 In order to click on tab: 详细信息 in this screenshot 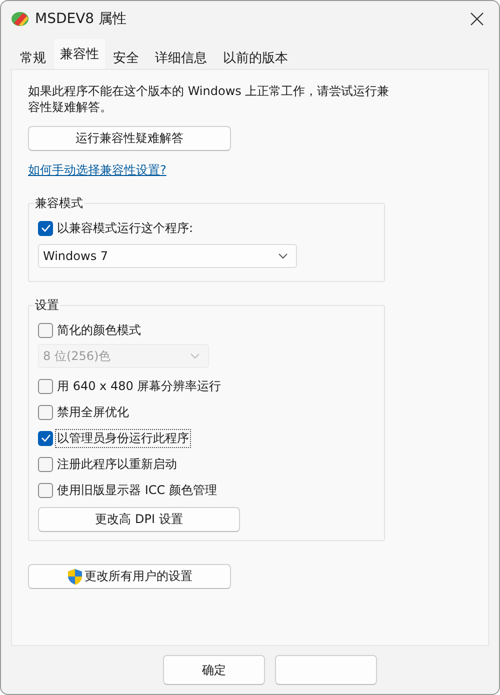, I will do `click(181, 57)`.